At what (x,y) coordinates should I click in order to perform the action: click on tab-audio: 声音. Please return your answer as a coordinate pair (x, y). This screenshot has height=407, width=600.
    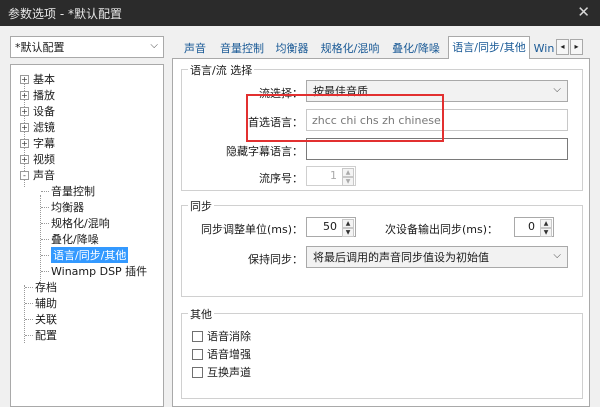
    Looking at the image, I should click on (195, 48).